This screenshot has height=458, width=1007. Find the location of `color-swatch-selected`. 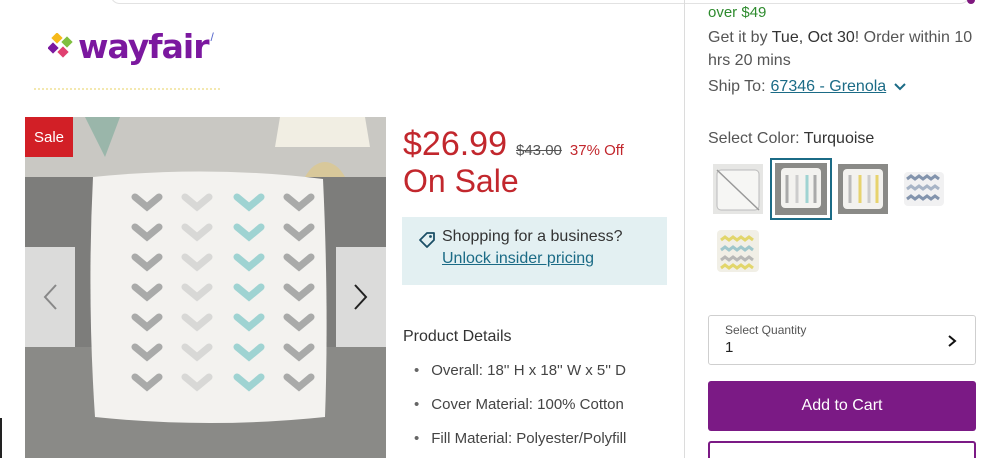

color-swatch-selected is located at coordinates (801, 189).